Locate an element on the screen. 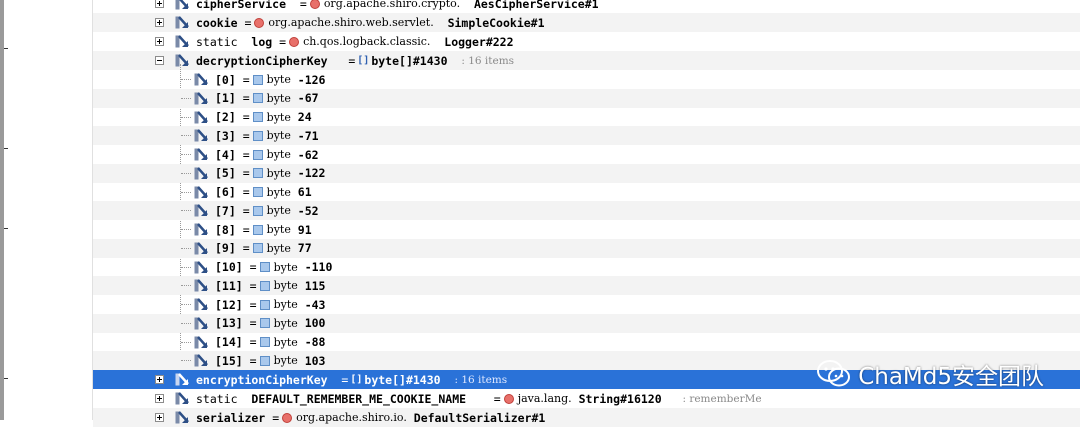 Image resolution: width=1080 pixels, height=427 pixels. type-class: AesCipherService#1 is located at coordinates (536, 5).